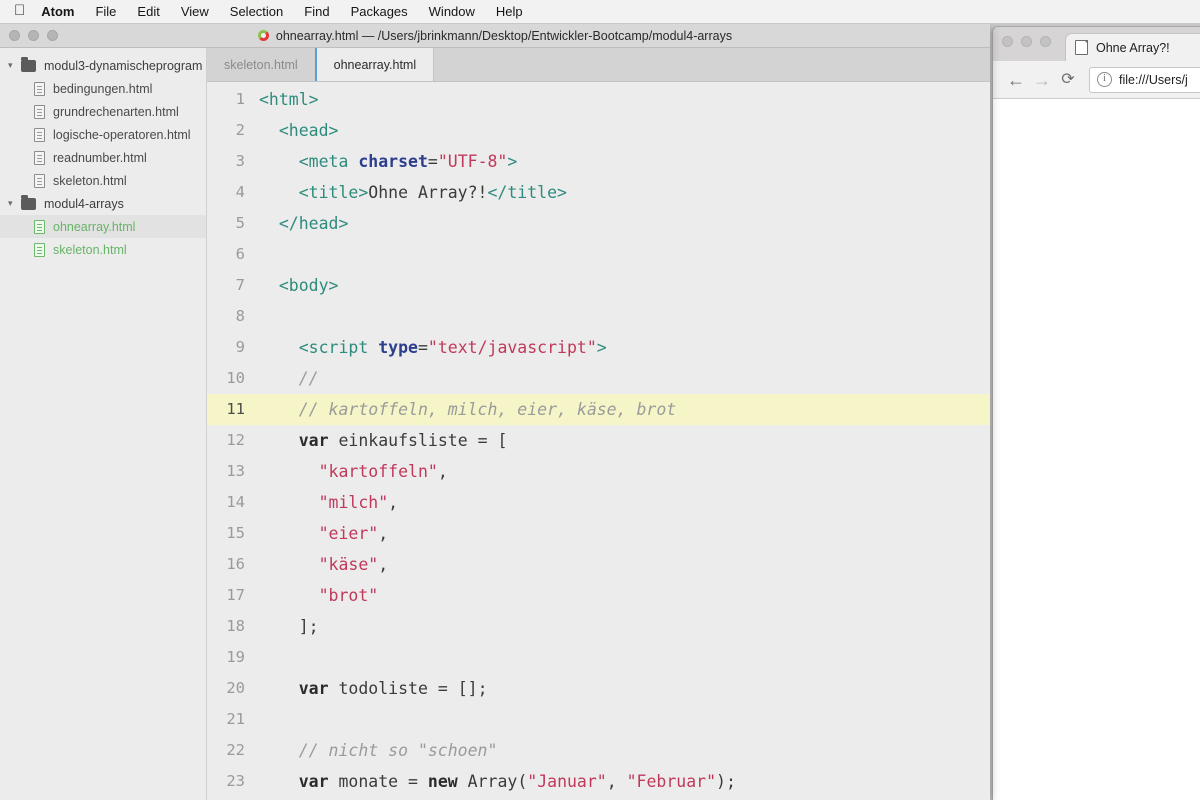  I want to click on info-circle-icon: i, so click(1104, 79).